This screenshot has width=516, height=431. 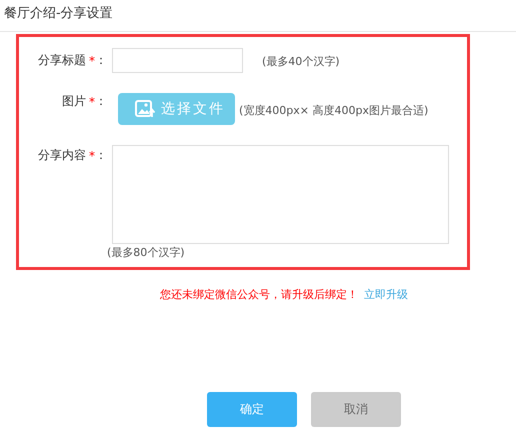 What do you see at coordinates (62, 155) in the screenshot?
I see `field-label: 分享内容` at bounding box center [62, 155].